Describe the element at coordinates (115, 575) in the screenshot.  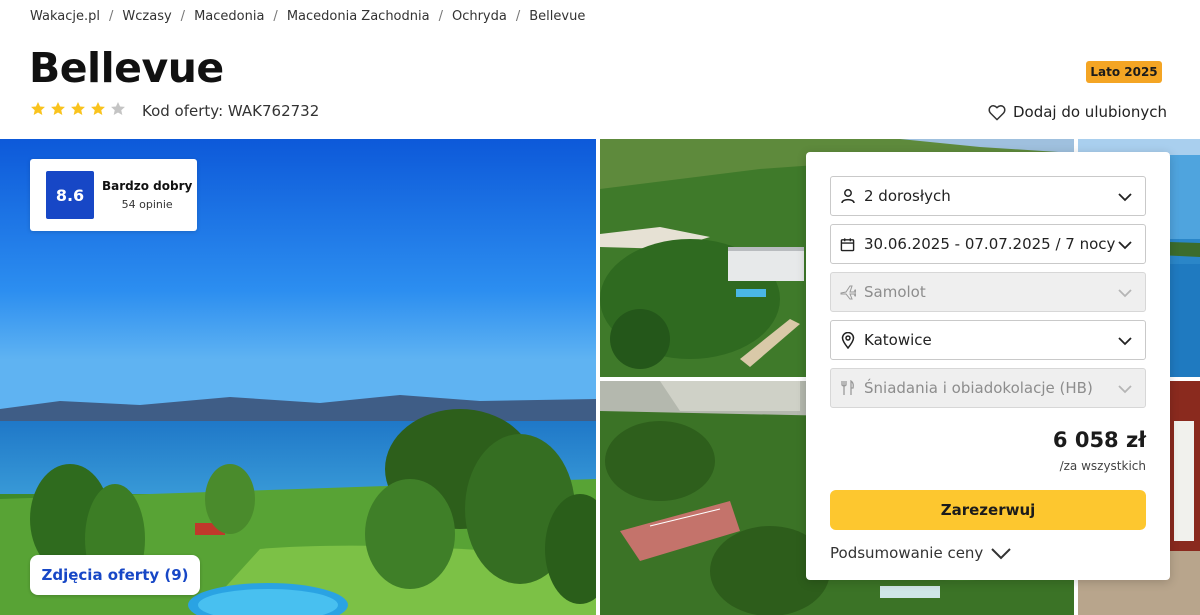
I see `offer-photos-button: Zdjęcia oferty (9)` at that location.